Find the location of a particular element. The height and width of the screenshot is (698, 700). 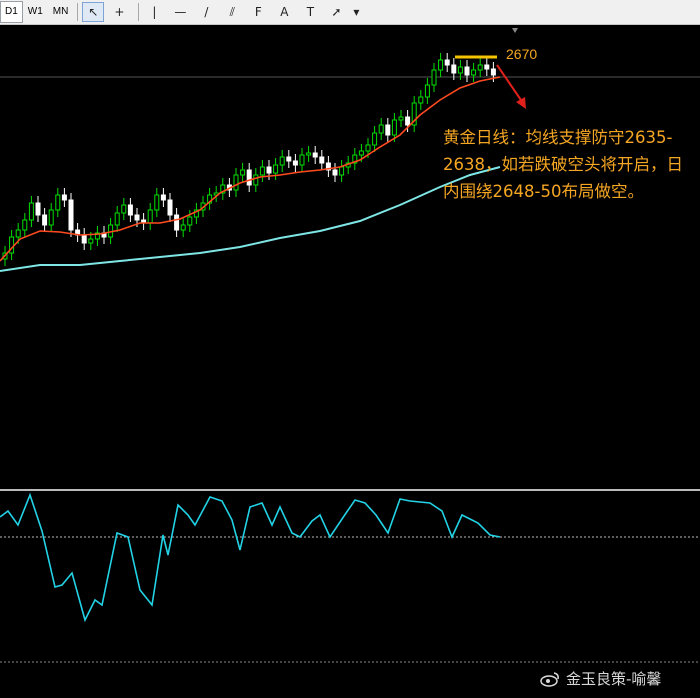

arrows-tool-icon: ➚ is located at coordinates (336, 12).